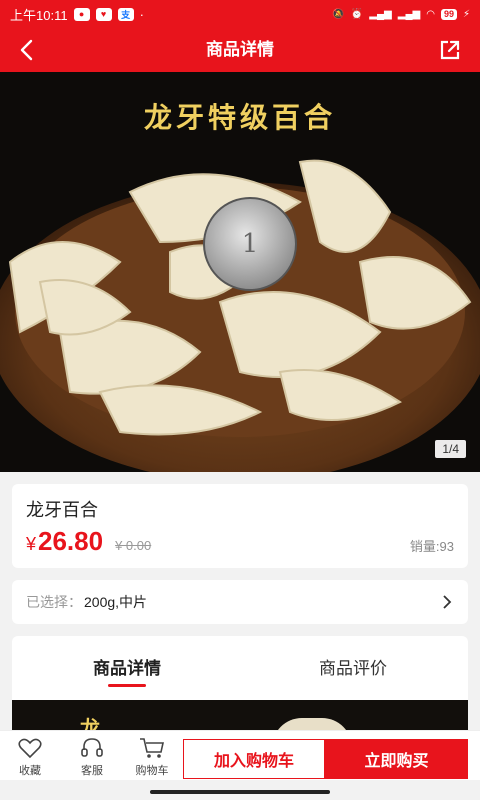 The width and height of the screenshot is (480, 800). What do you see at coordinates (30, 771) in the screenshot?
I see `favorite-label: 收藏` at bounding box center [30, 771].